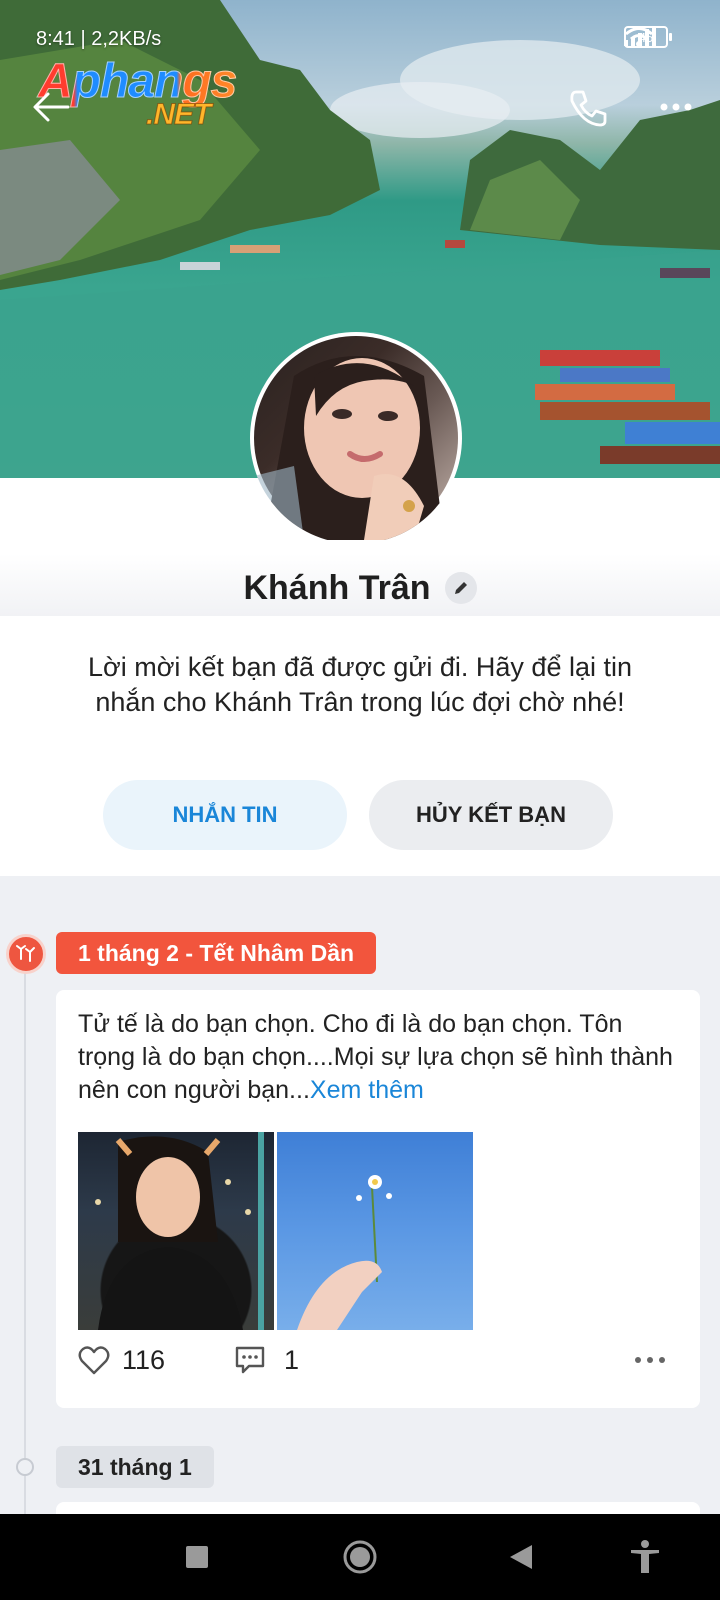  I want to click on battery-icon: 45, so click(648, 37).